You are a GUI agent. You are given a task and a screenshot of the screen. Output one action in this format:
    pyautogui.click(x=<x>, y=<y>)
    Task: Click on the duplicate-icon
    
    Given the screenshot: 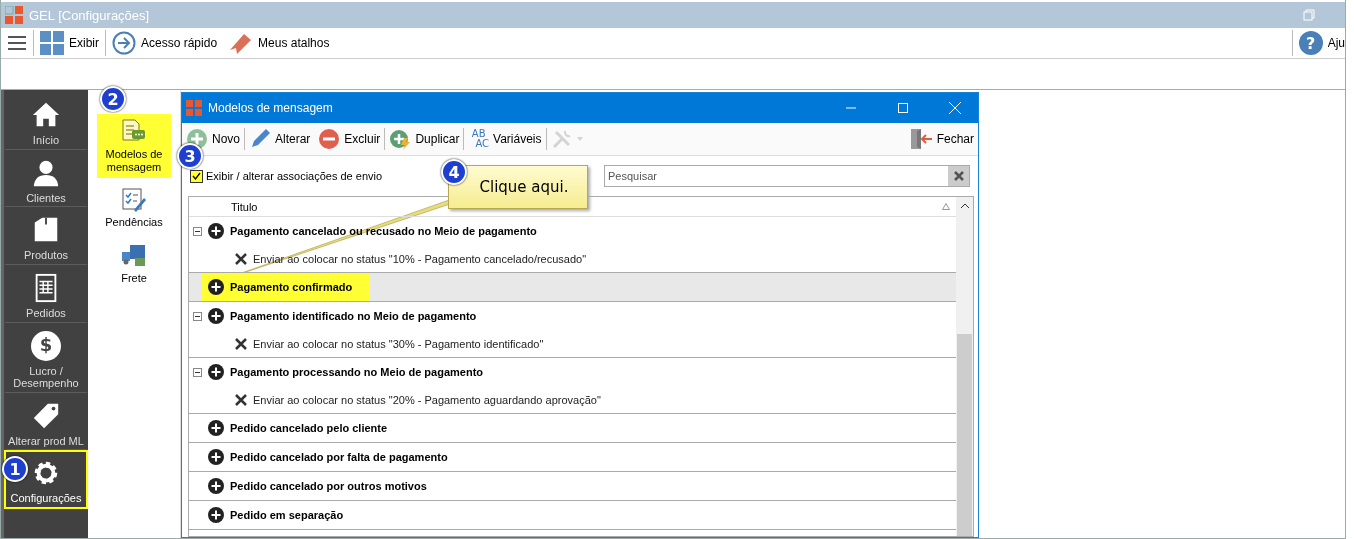 What is the action you would take?
    pyautogui.click(x=400, y=139)
    